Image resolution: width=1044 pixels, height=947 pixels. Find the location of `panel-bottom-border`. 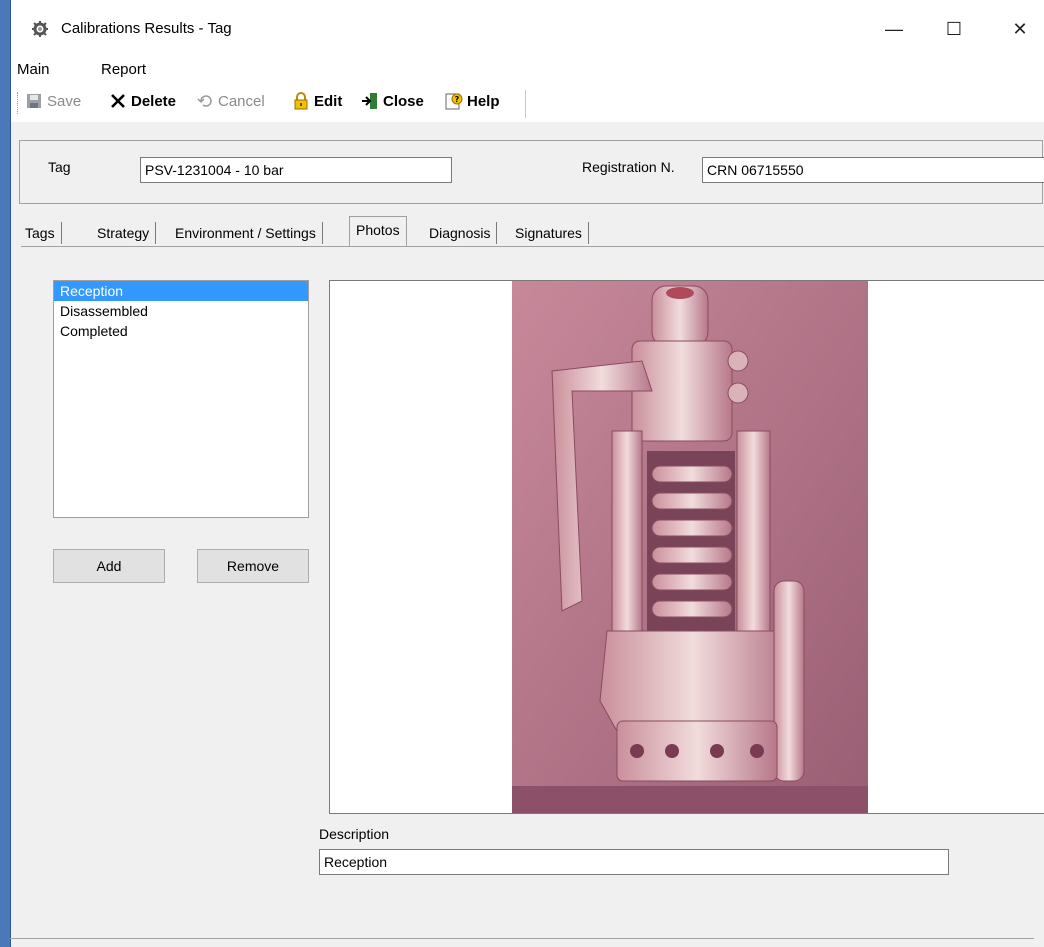

panel-bottom-border is located at coordinates (522, 938).